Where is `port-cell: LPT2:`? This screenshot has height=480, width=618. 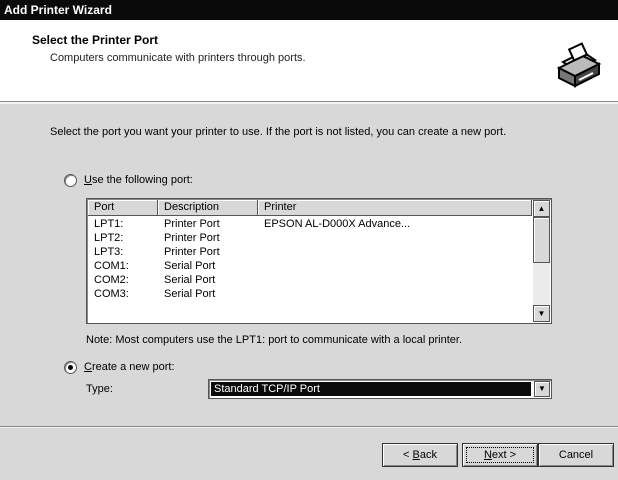
port-cell: LPT2: is located at coordinates (109, 238).